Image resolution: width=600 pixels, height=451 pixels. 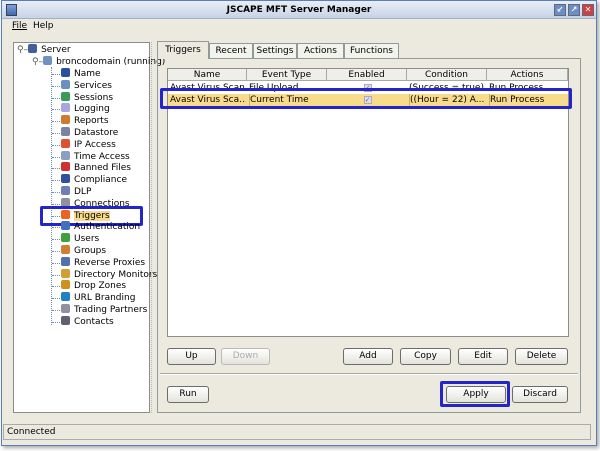 I want to click on tree-item-compliance: Compliance, so click(x=94, y=180).